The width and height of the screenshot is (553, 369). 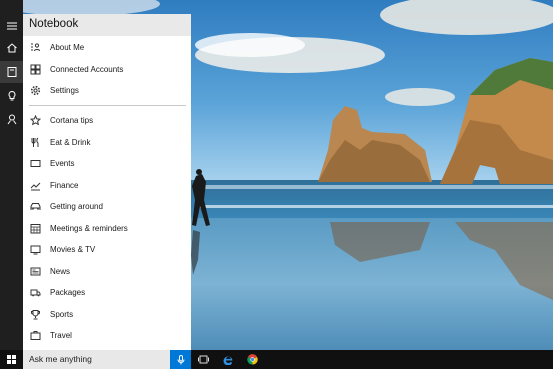 I want to click on newspaper-icon, so click(x=35, y=271).